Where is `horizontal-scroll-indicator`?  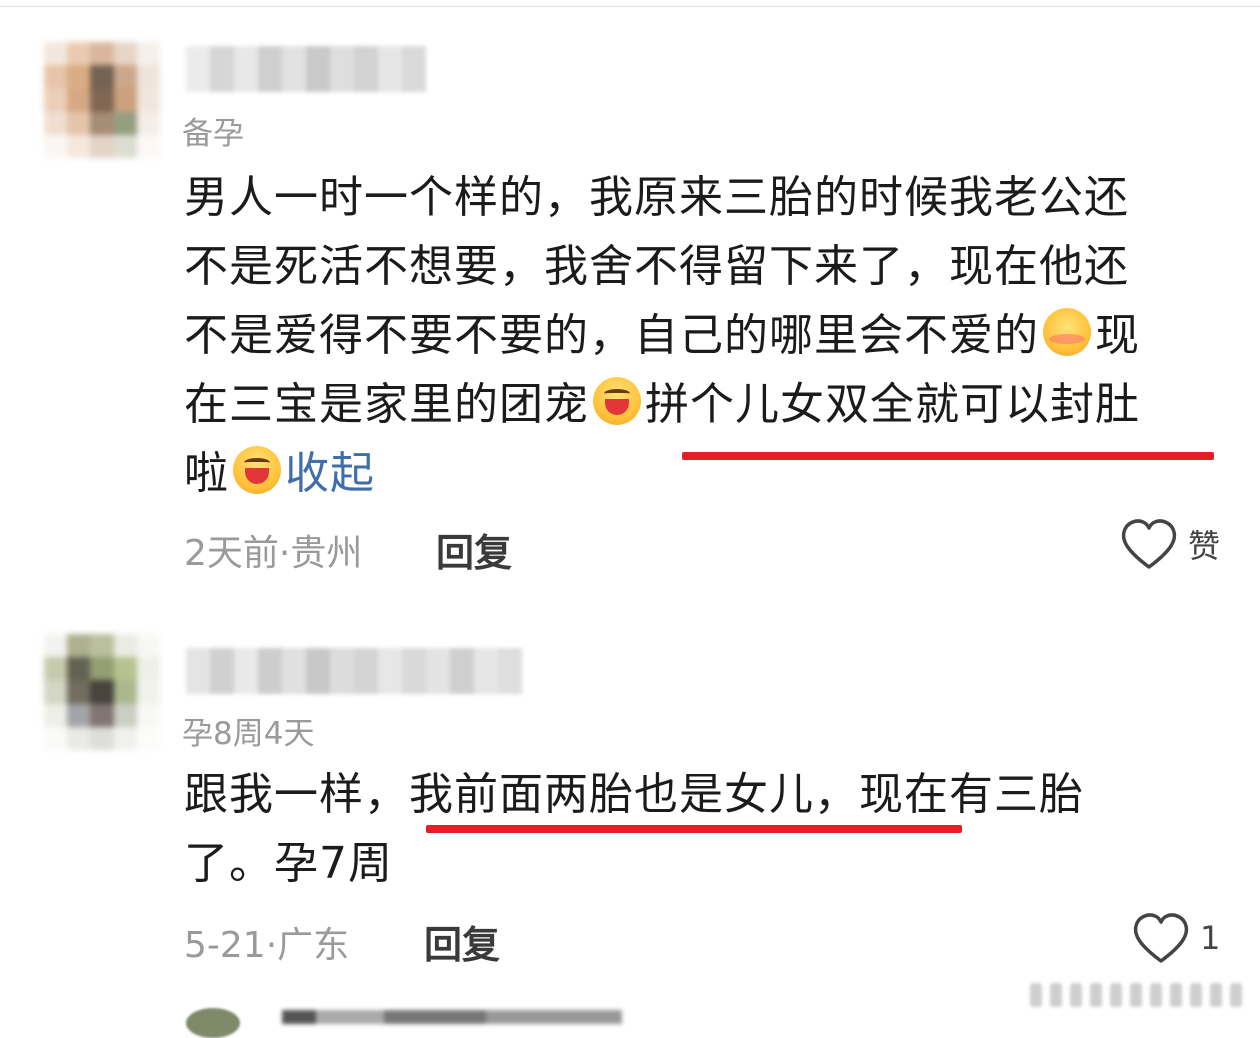
horizontal-scroll-indicator is located at coordinates (1141, 995).